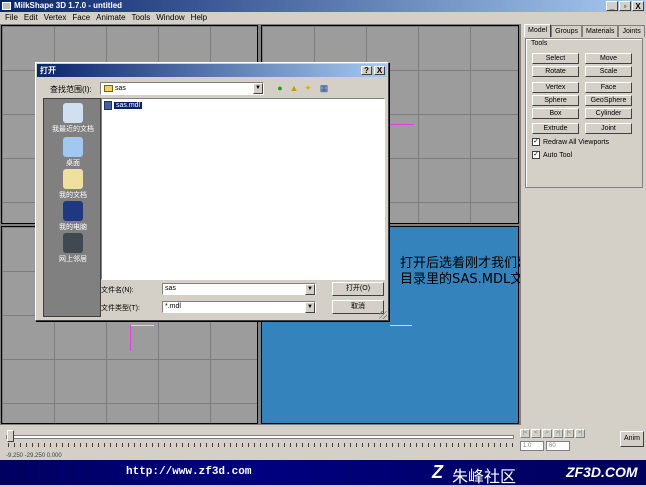 The width and height of the screenshot is (646, 487). Describe the element at coordinates (6, 6) in the screenshot. I see `app-icon` at that location.